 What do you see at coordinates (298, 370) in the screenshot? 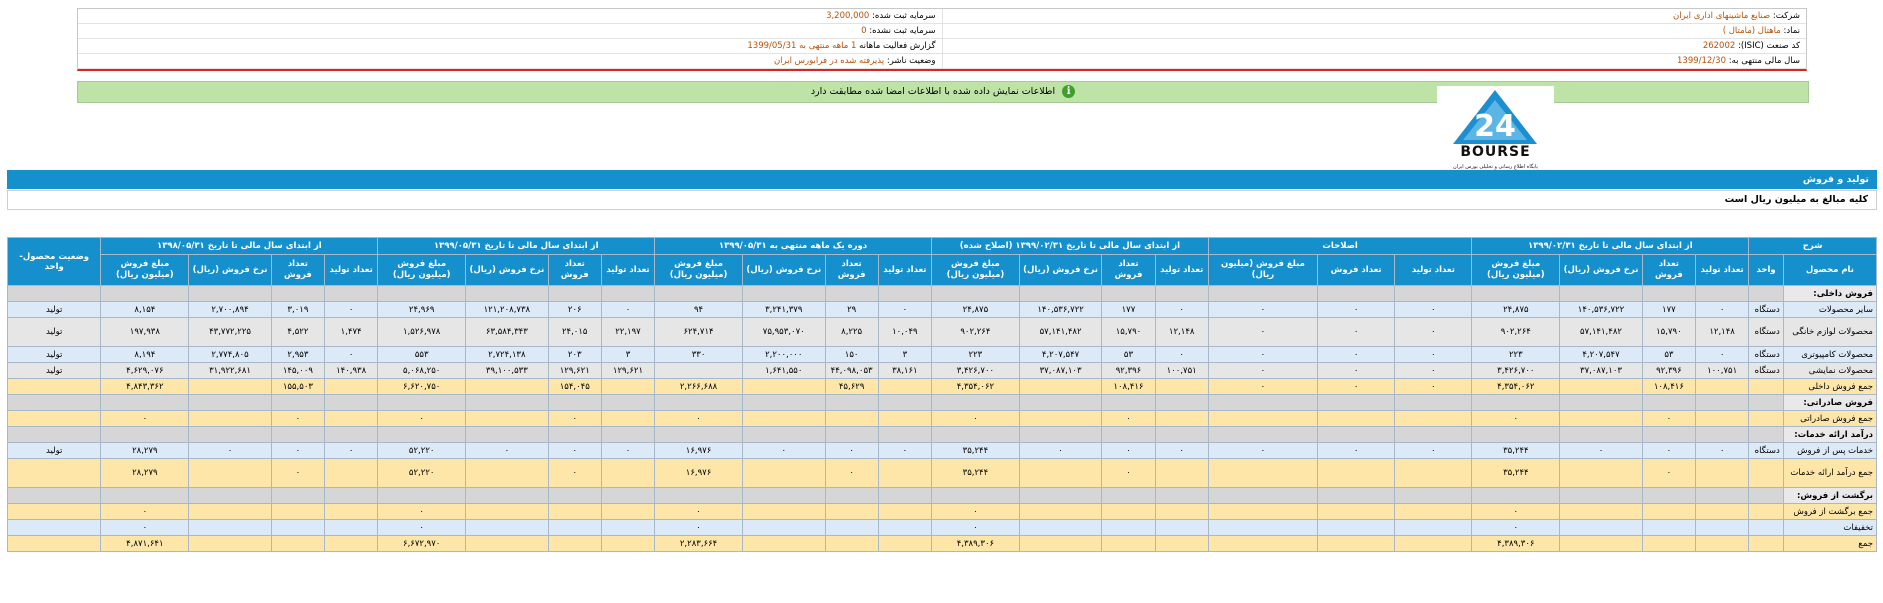
I see `value-cell: ۱۴۵,۰۰۹` at bounding box center [298, 370].